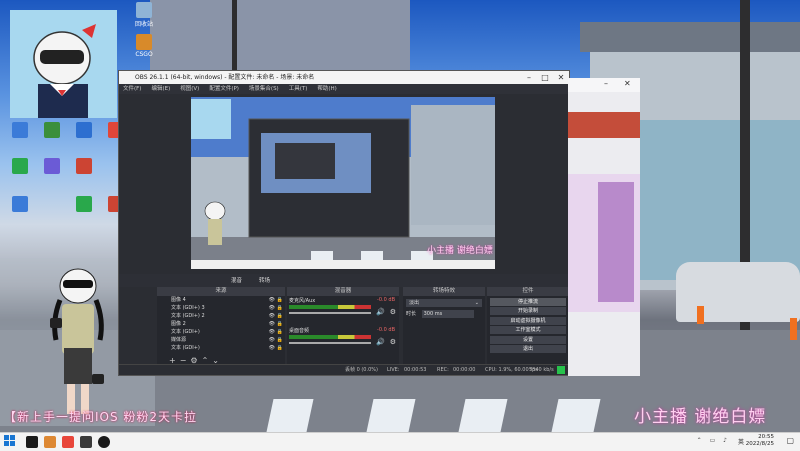 The width and height of the screenshot is (800, 451). Describe the element at coordinates (264, 280) in the screenshot. I see `tab-transitions: 转场` at that location.